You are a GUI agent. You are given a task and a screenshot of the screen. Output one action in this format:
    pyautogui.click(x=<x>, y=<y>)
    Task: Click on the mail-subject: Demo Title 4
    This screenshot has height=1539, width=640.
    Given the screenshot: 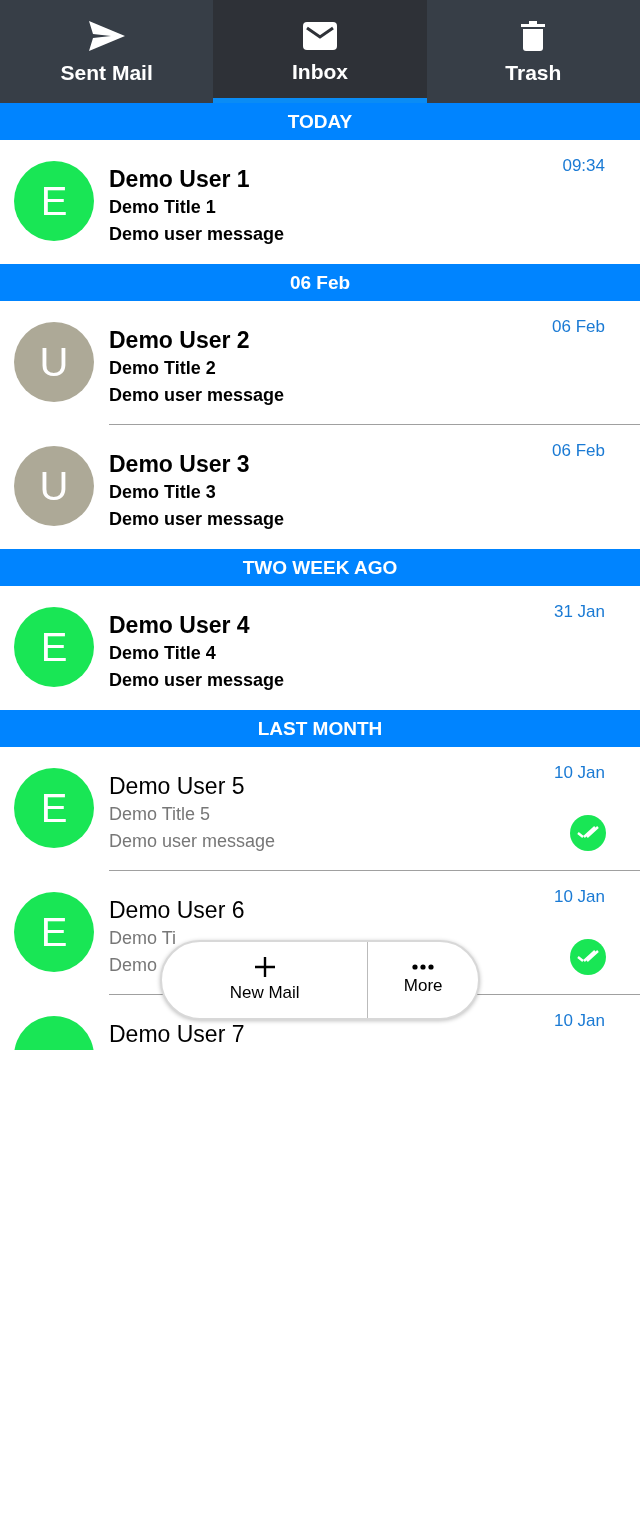 What is the action you would take?
    pyautogui.click(x=162, y=653)
    